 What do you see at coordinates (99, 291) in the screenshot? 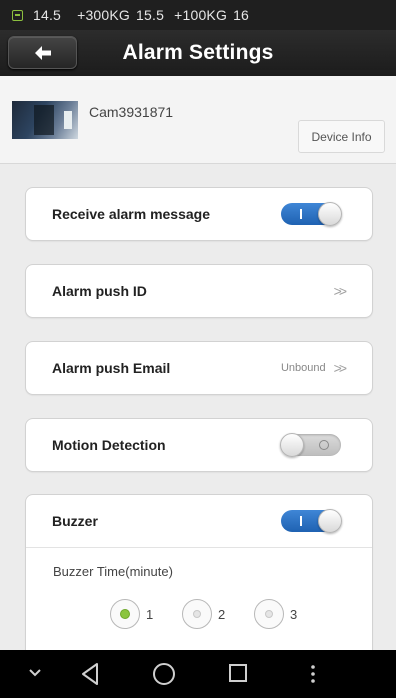
I see `push-id-label: Alarm push ID` at bounding box center [99, 291].